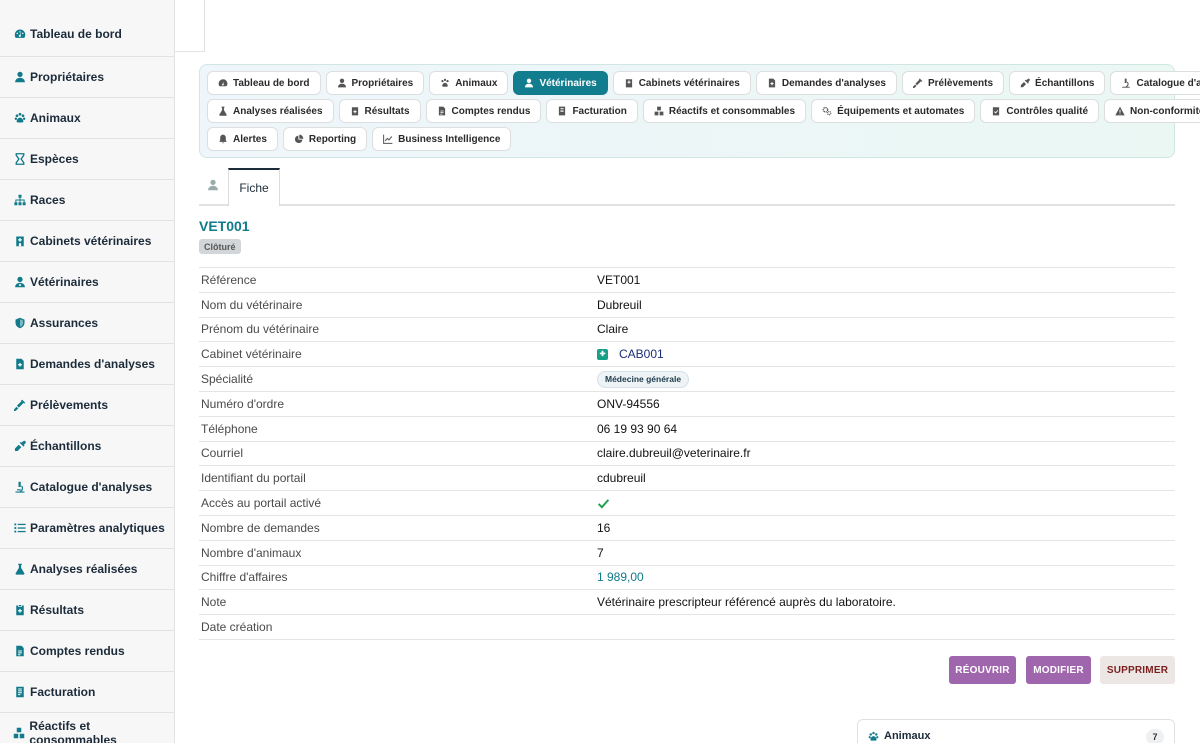 The width and height of the screenshot is (1200, 743). I want to click on nav-pill-label: Prélèvements, so click(960, 83).